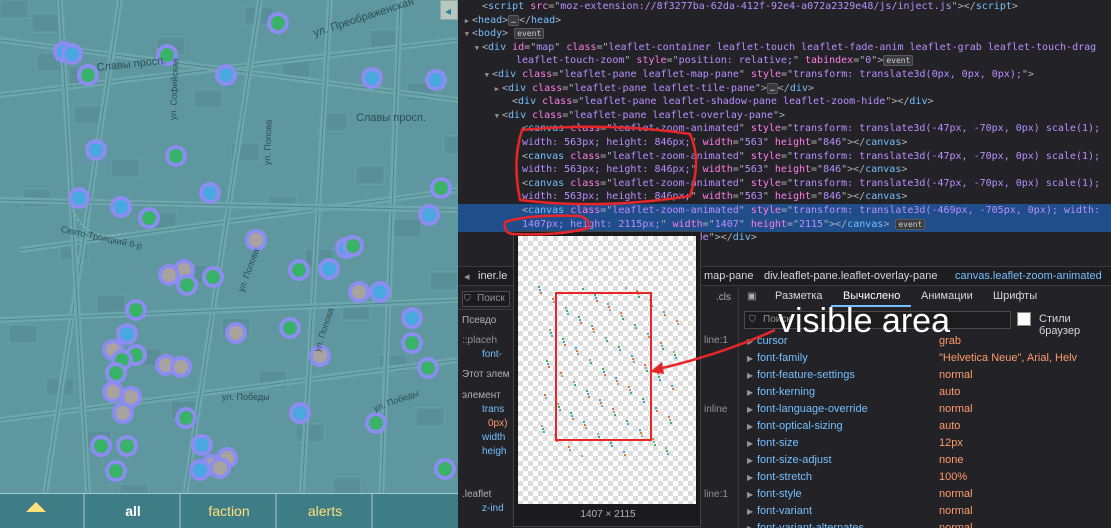 The height and width of the screenshot is (528, 1111). What do you see at coordinates (768, 224) in the screenshot?
I see `markup-token: height` at bounding box center [768, 224].